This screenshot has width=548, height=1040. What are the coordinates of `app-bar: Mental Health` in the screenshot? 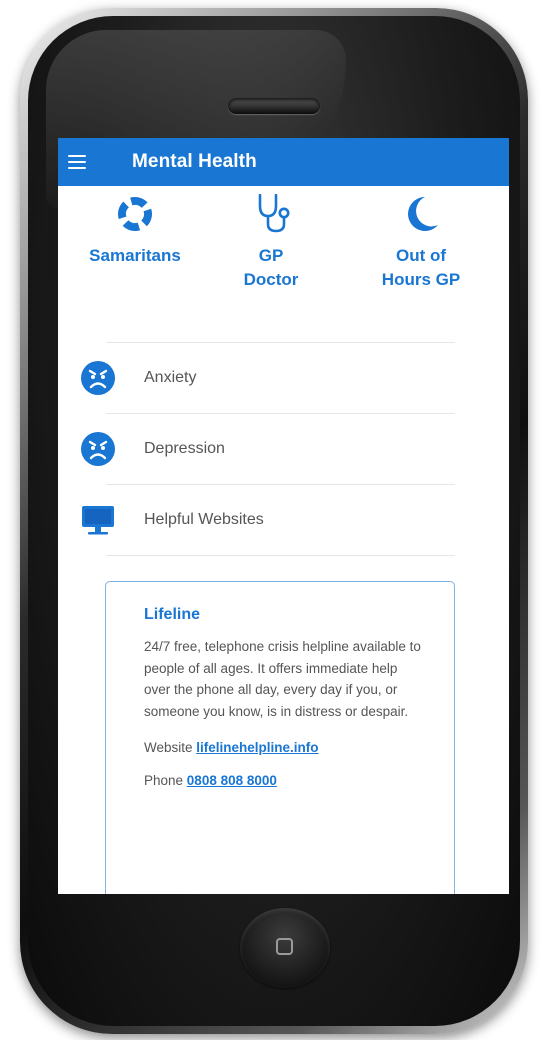 It's located at (283, 162).